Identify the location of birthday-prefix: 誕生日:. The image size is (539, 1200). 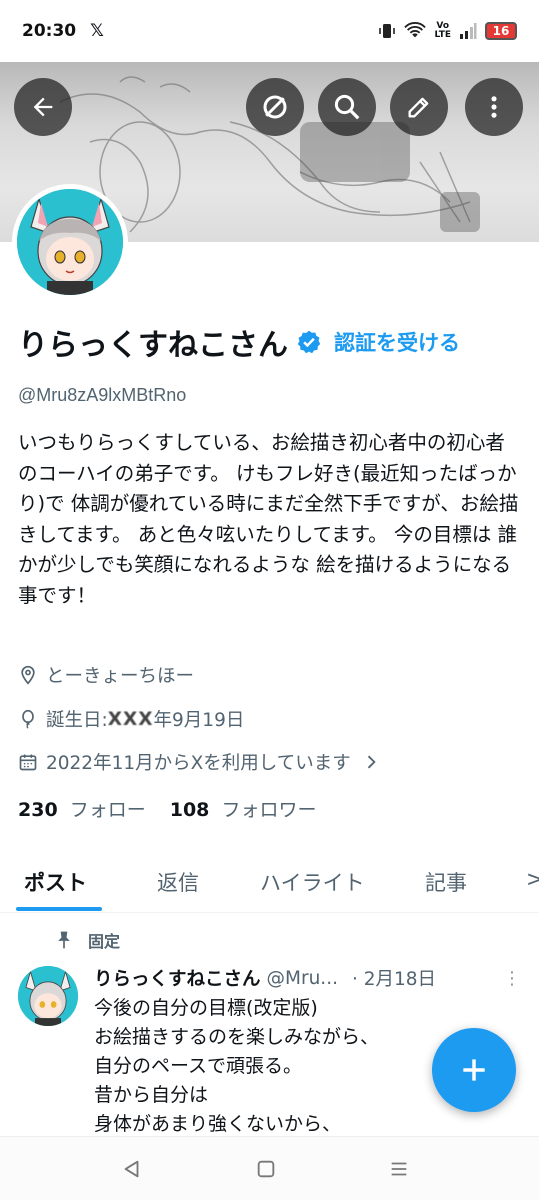
(77, 720).